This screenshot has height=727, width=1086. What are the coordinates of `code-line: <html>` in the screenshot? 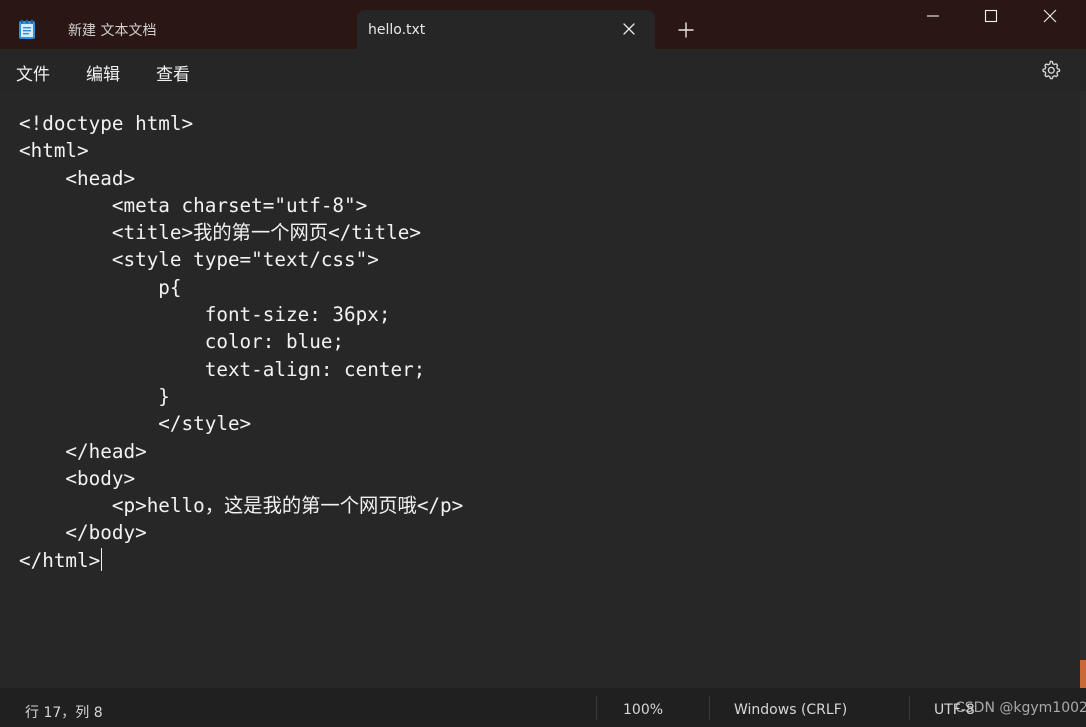 It's located at (54, 151).